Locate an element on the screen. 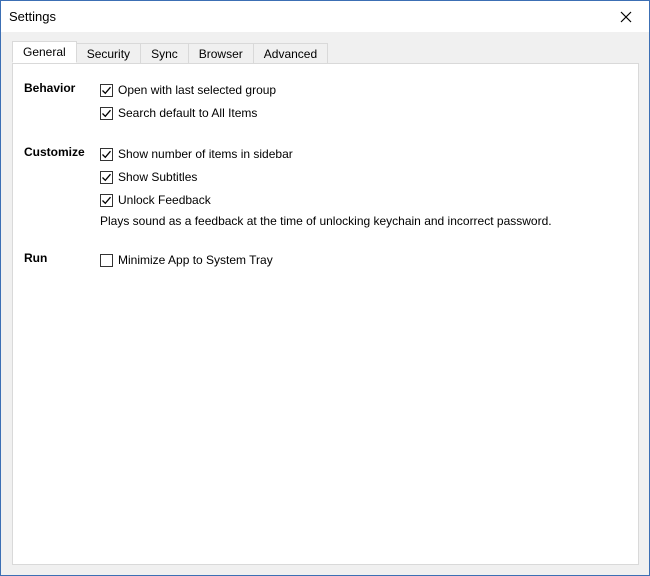  checkbox-label: Show Subtitles is located at coordinates (158, 177).